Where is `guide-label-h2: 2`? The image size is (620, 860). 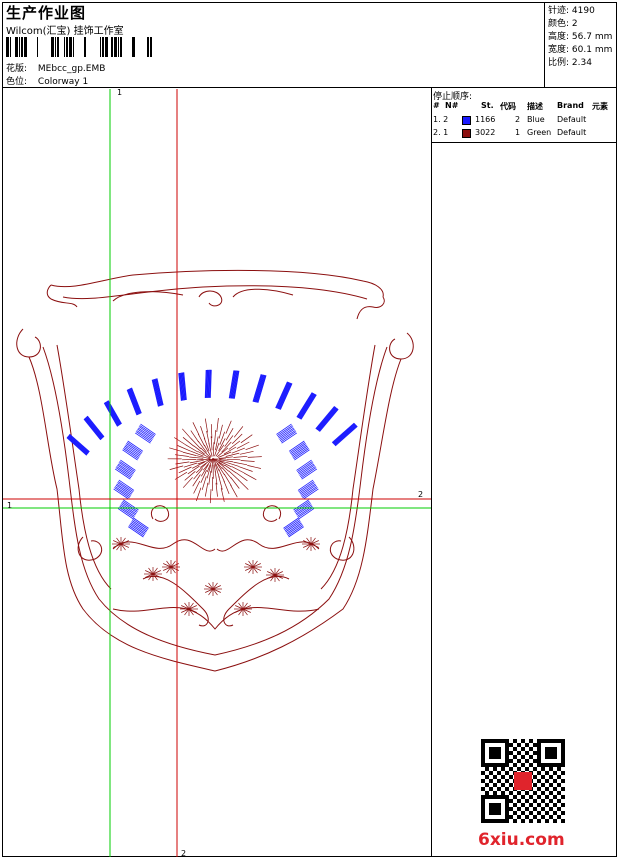 guide-label-h2: 2 is located at coordinates (421, 494).